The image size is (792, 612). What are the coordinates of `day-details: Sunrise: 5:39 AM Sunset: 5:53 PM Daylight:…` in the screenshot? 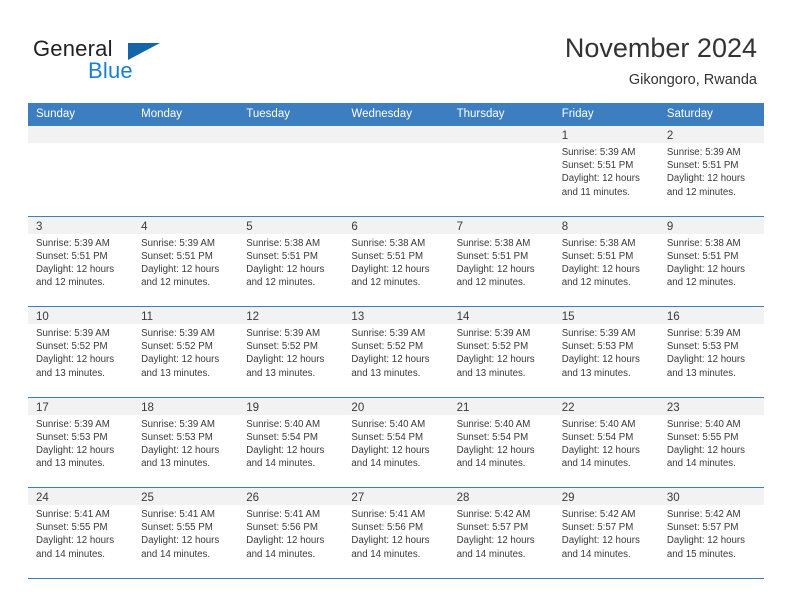 It's located at (185, 443).